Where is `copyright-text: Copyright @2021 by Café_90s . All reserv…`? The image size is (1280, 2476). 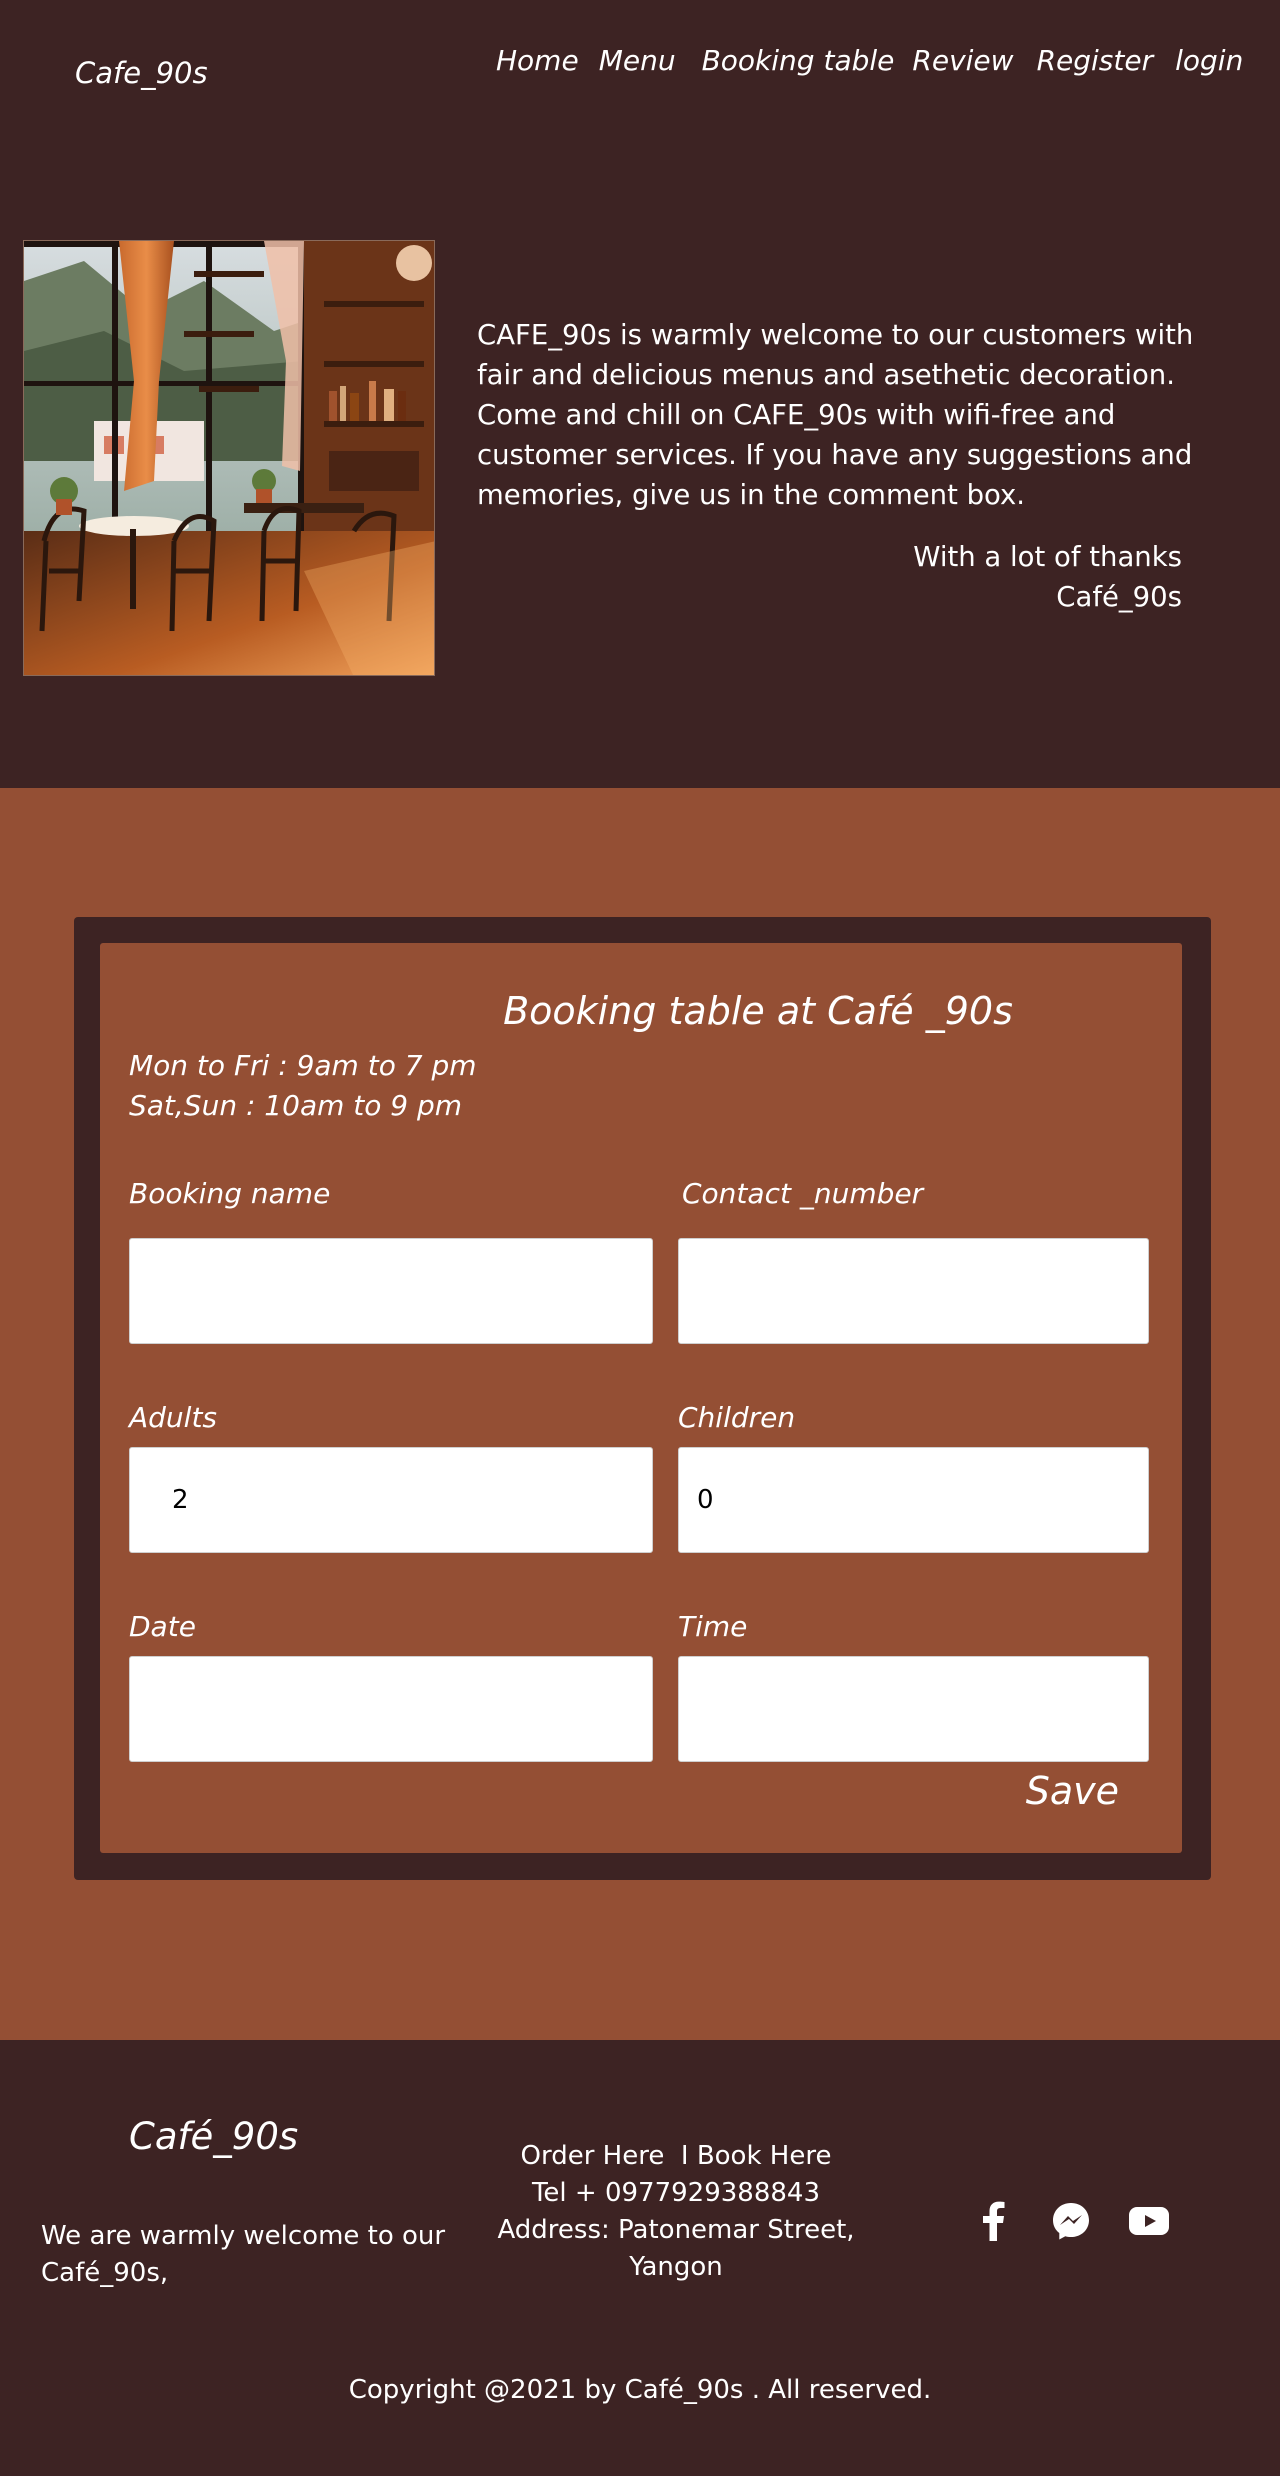
copyright-text: Copyright @2021 by Café_90s . All reserv… is located at coordinates (640, 2390).